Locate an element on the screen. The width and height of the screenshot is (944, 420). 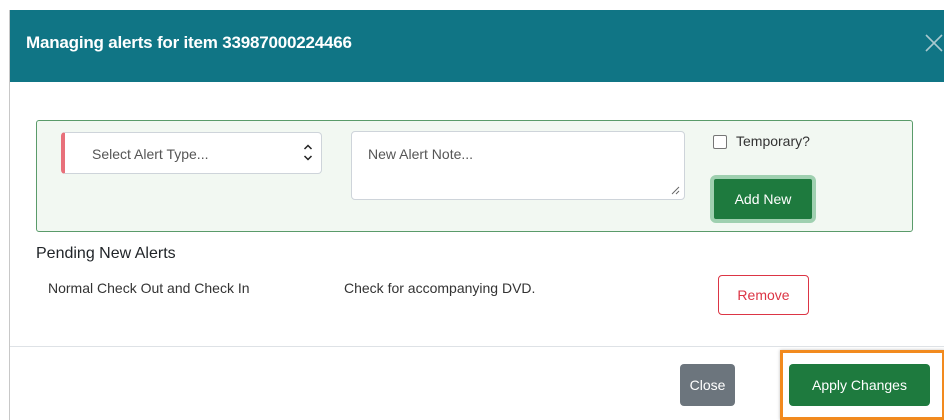
add-new-button: Add New is located at coordinates (763, 199).